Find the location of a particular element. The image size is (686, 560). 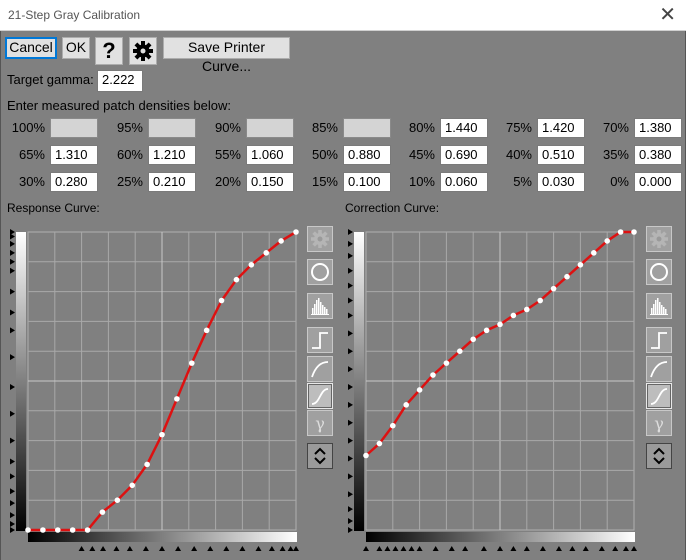

patch-density-input: 0.100 is located at coordinates (367, 182).